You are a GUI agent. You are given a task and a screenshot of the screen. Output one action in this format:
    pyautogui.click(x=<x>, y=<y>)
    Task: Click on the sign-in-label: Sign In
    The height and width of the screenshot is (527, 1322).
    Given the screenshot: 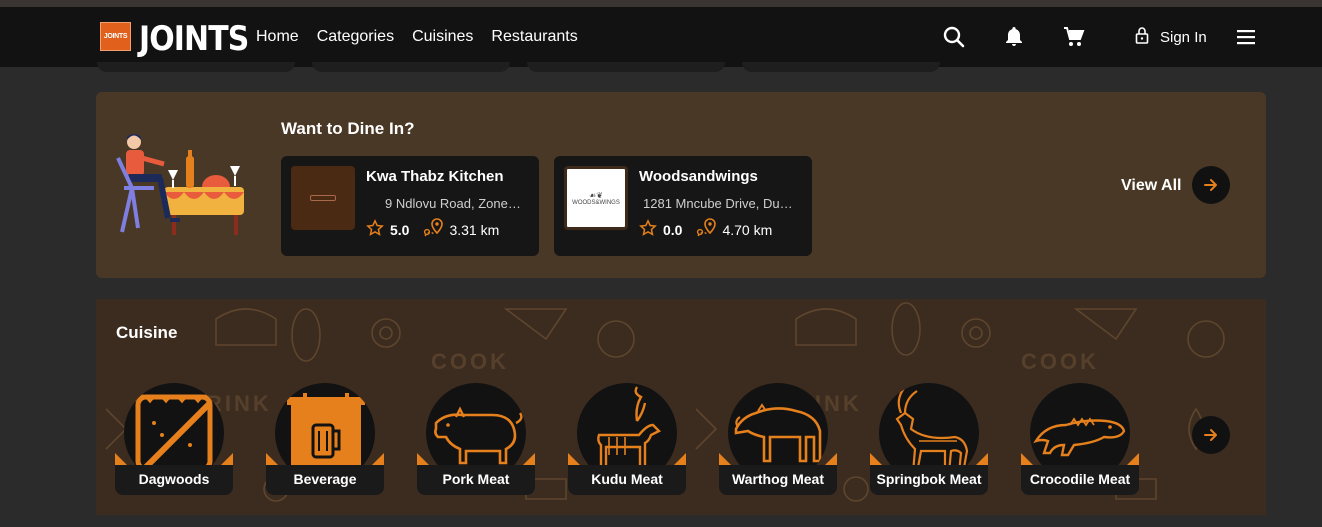 What is the action you would take?
    pyautogui.click(x=1183, y=37)
    